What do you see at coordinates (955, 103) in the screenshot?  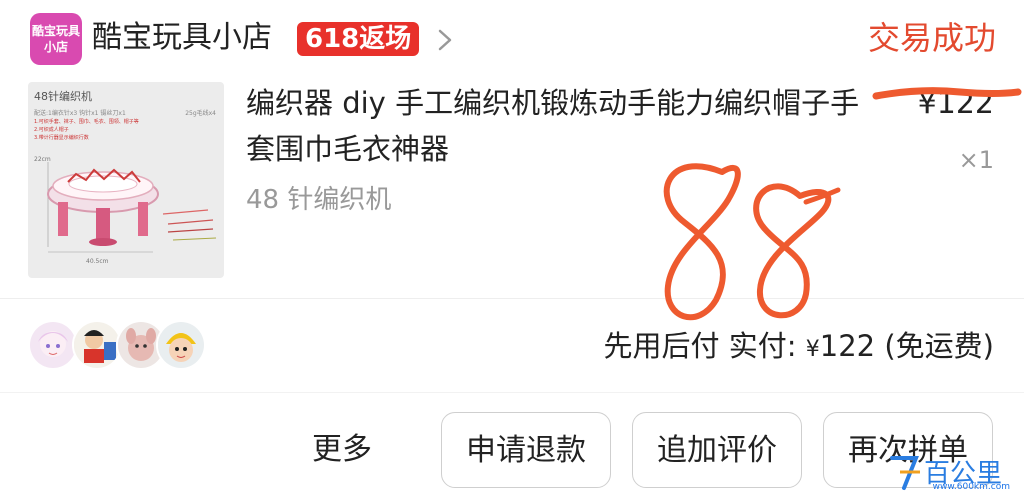 I see `product-price: ¥122` at bounding box center [955, 103].